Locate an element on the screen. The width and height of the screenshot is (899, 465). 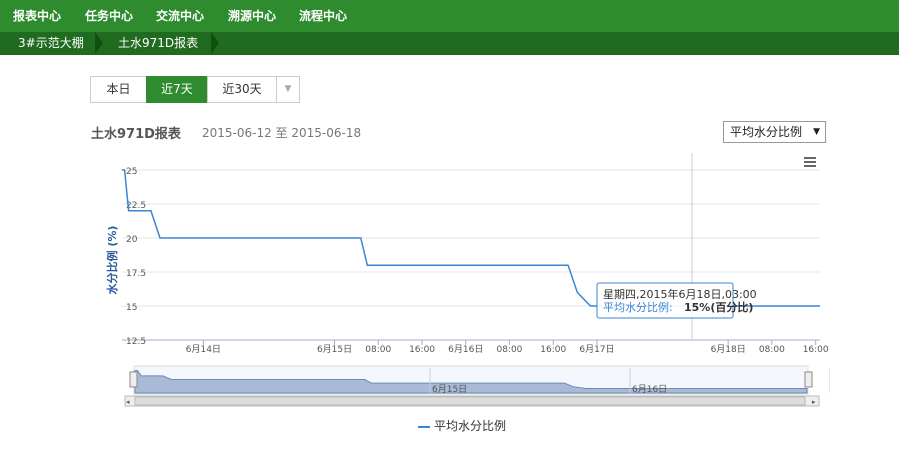
x-tick-label: 6月17日 is located at coordinates (596, 349).